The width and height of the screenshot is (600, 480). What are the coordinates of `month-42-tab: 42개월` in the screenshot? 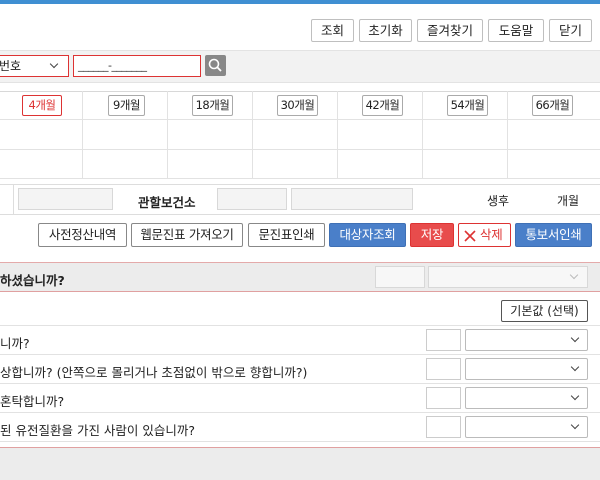 It's located at (382, 105).